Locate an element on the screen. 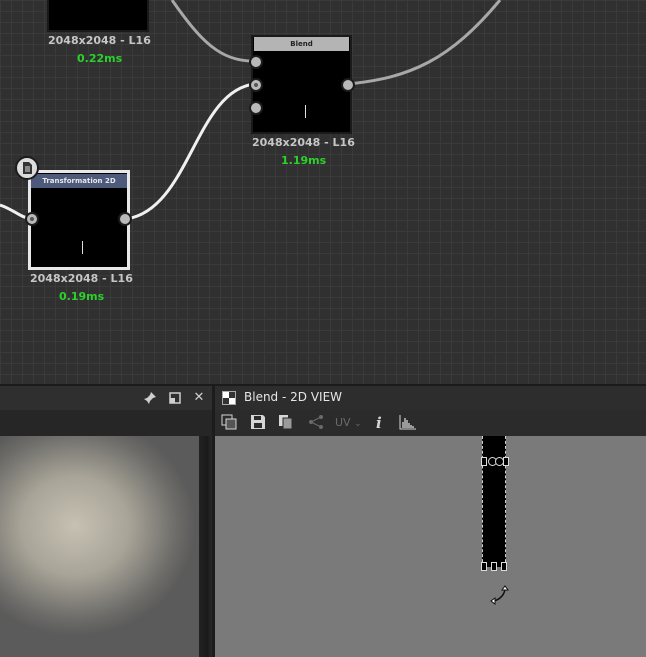  transform-gizmo-box is located at coordinates (495, 503).